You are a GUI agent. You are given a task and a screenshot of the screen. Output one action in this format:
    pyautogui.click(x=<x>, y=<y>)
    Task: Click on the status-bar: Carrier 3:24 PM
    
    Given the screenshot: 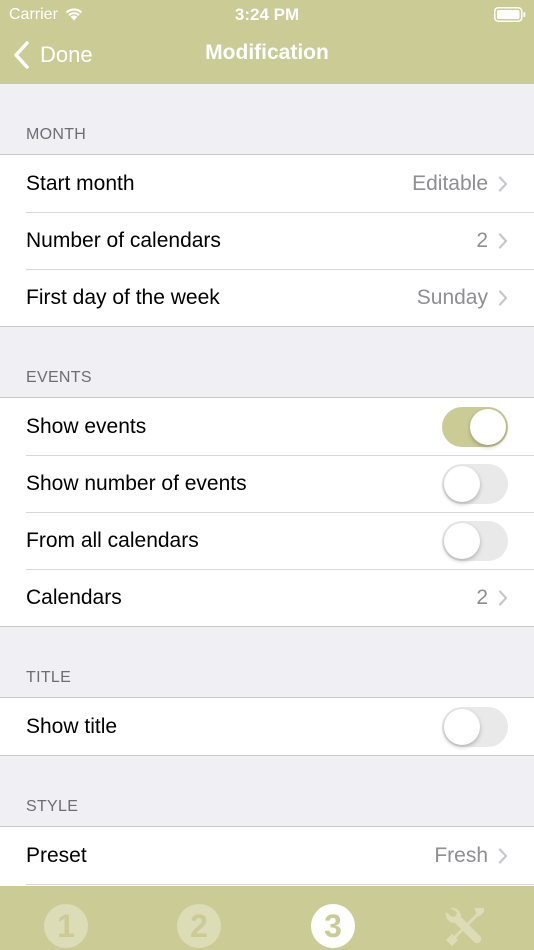 What is the action you would take?
    pyautogui.click(x=267, y=14)
    